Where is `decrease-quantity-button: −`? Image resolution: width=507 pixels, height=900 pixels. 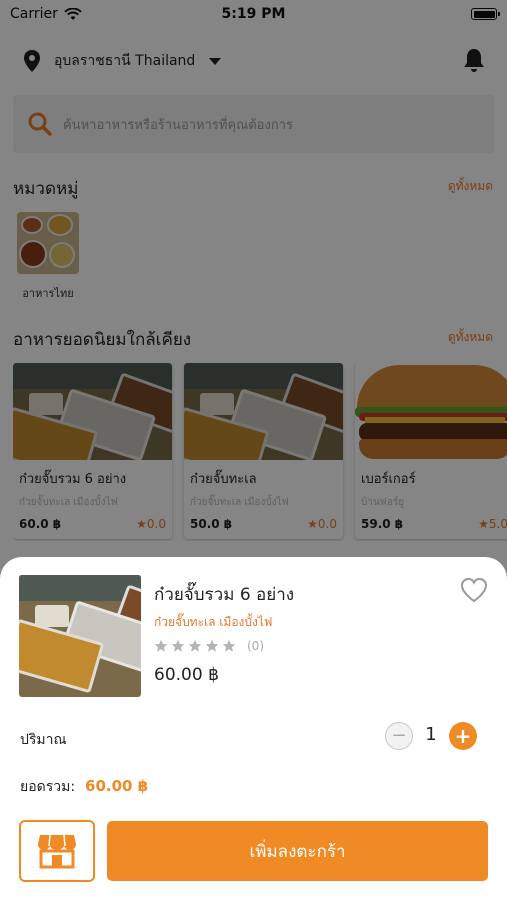
decrease-quantity-button: − is located at coordinates (399, 736).